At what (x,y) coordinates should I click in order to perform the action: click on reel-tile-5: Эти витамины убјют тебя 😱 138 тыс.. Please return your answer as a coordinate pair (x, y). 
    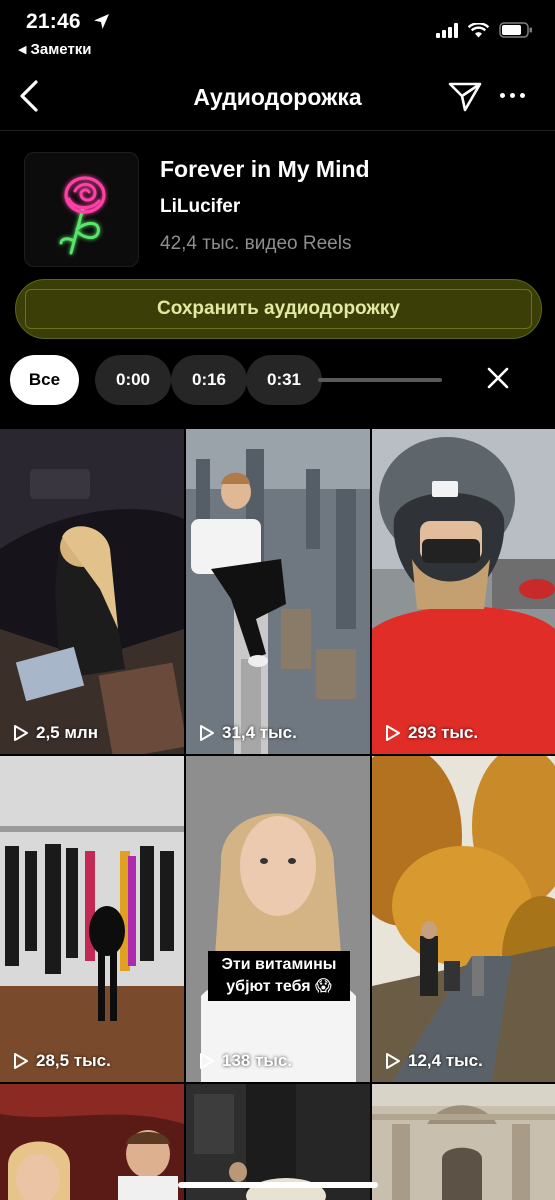
    Looking at the image, I should click on (278, 919).